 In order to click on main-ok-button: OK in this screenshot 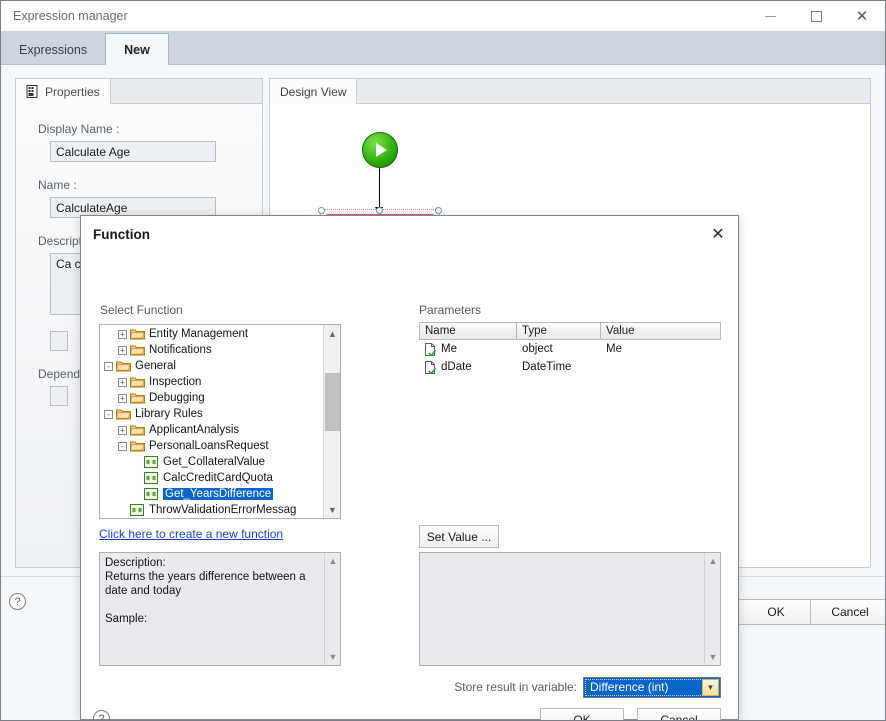, I will do `click(776, 612)`.